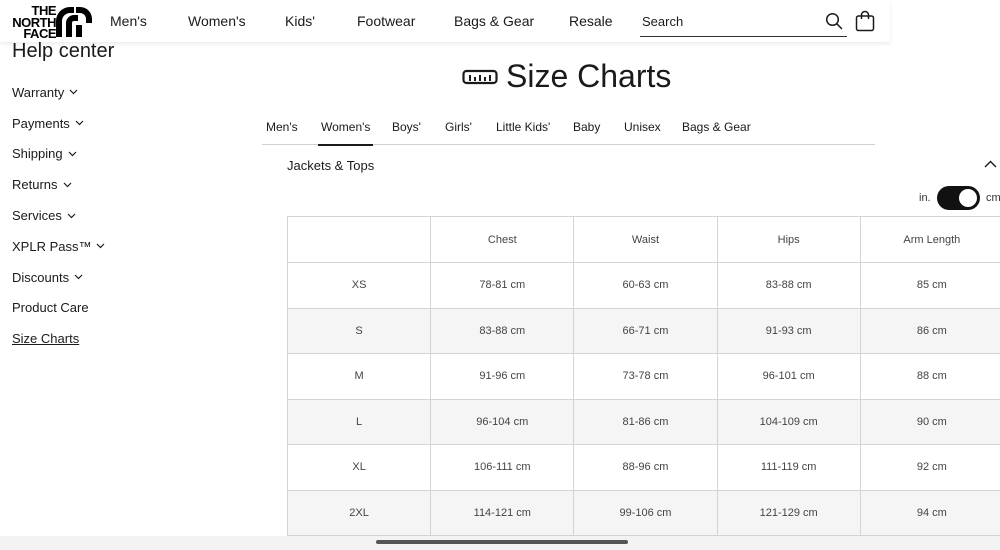  Describe the element at coordinates (37, 216) in the screenshot. I see `sidebar-item-label: Services` at that location.